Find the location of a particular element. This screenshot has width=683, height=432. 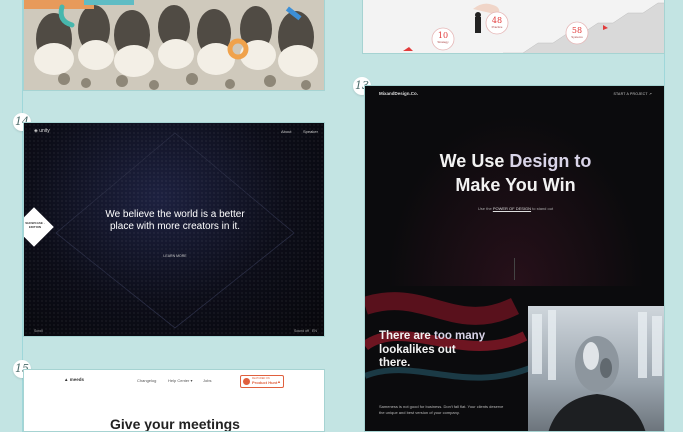

learn-more-button: LEARN MORE is located at coordinates (175, 256).